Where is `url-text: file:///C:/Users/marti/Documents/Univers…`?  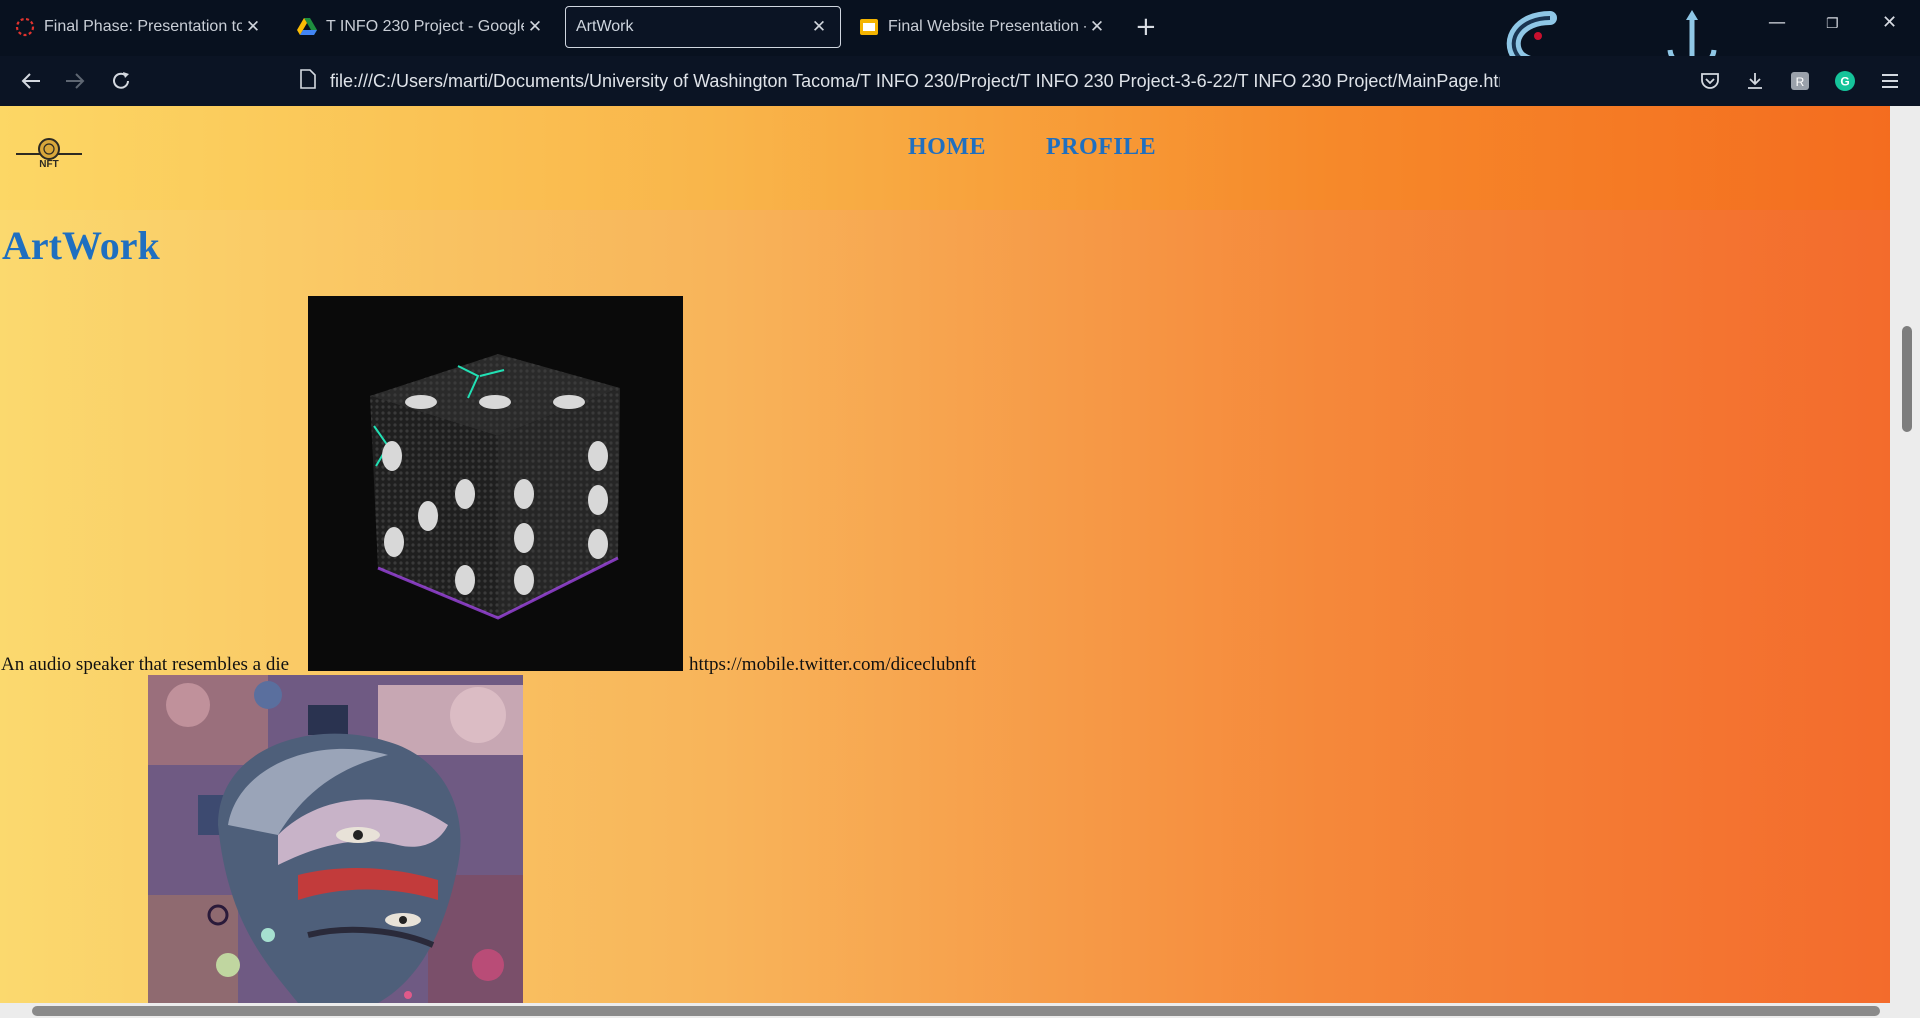 url-text: file:///C:/Users/marti/Documents/Univers… is located at coordinates (915, 80).